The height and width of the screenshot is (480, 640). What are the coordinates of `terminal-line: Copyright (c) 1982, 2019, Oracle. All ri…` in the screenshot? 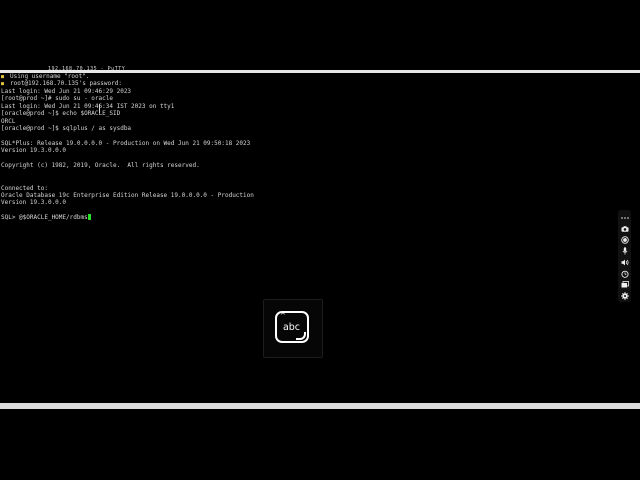 It's located at (100, 166).